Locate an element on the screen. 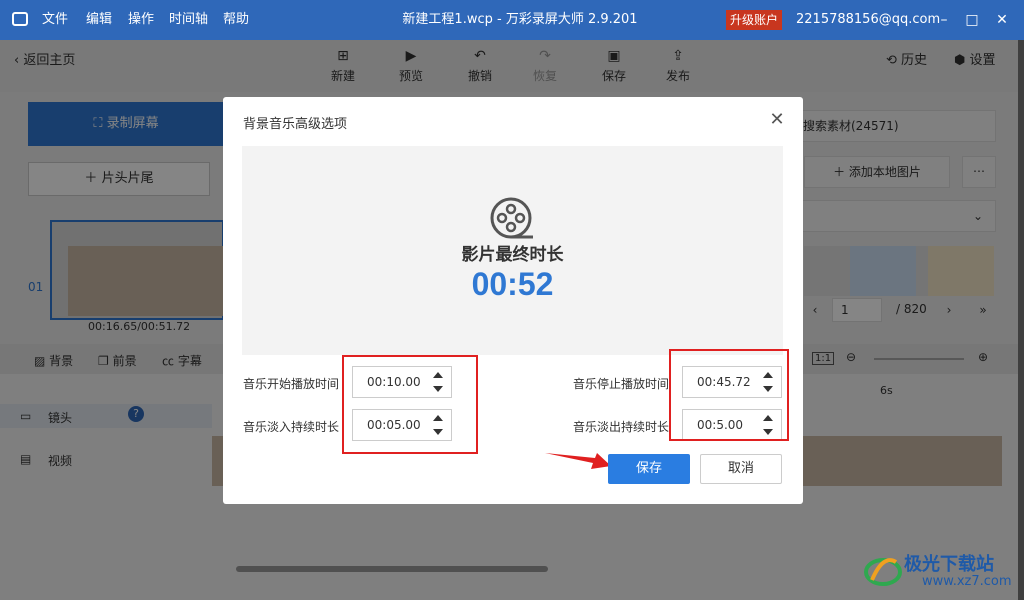 This screenshot has height=600, width=1024. menu-file: 文件 is located at coordinates (55, 20).